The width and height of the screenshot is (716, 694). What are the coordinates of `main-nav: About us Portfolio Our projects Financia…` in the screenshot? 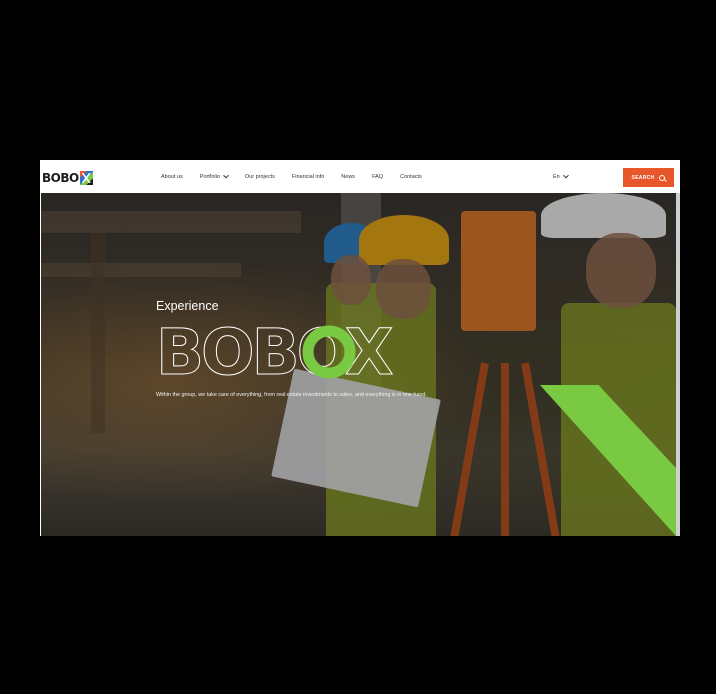 It's located at (300, 176).